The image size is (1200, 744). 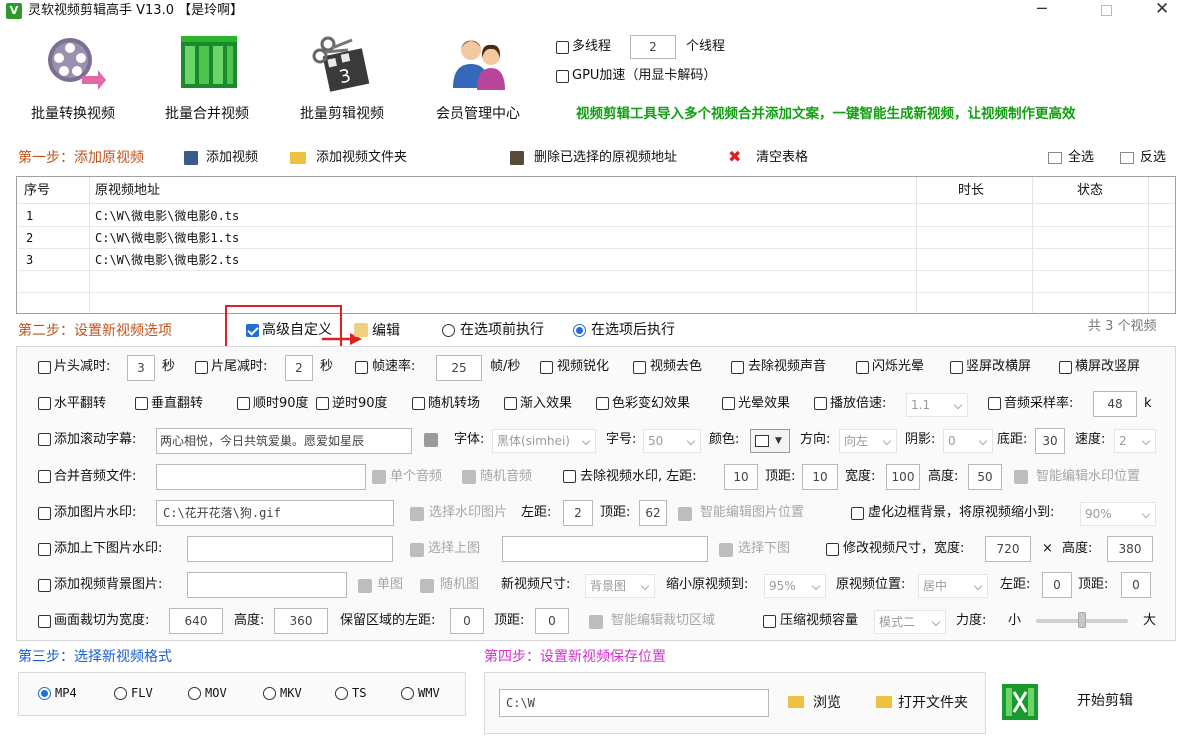 What do you see at coordinates (1050, 441) in the screenshot?
I see `bottom-input: 30` at bounding box center [1050, 441].